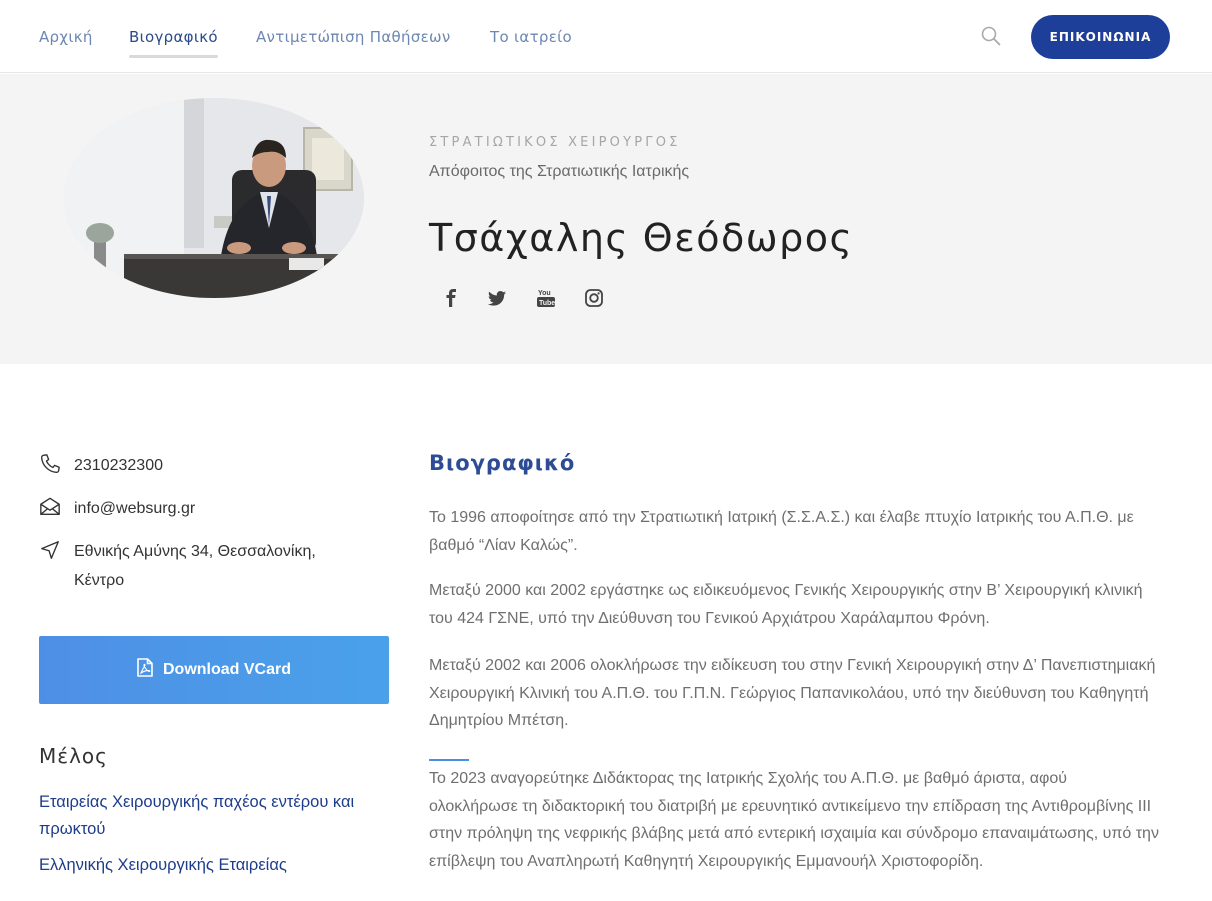 The height and width of the screenshot is (901, 1212). Describe the element at coordinates (991, 36) in the screenshot. I see `search-icon` at that location.